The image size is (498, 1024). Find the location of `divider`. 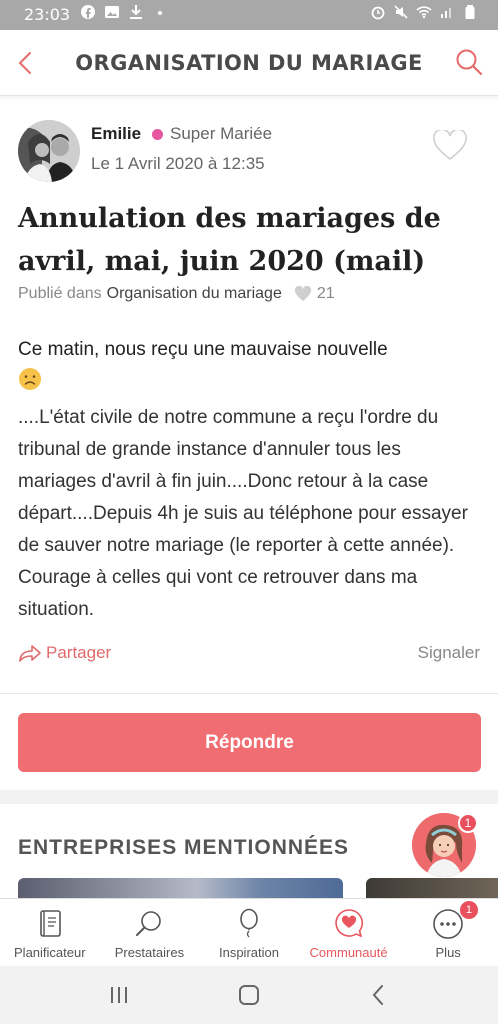

divider is located at coordinates (249, 693).